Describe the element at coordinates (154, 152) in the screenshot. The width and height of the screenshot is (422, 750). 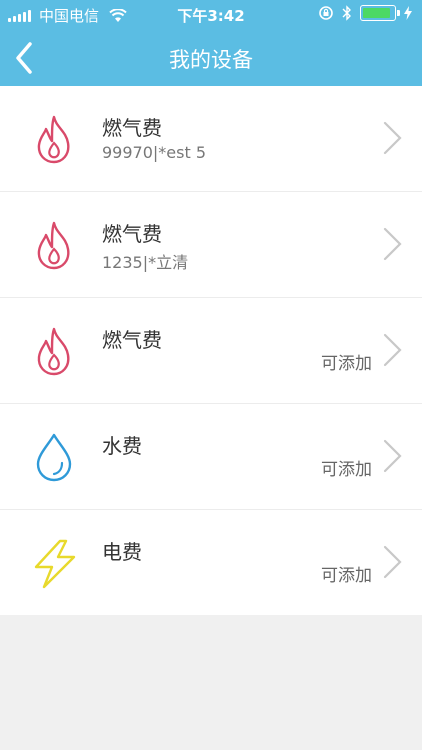
I see `device-account: 99970|*est 5` at that location.